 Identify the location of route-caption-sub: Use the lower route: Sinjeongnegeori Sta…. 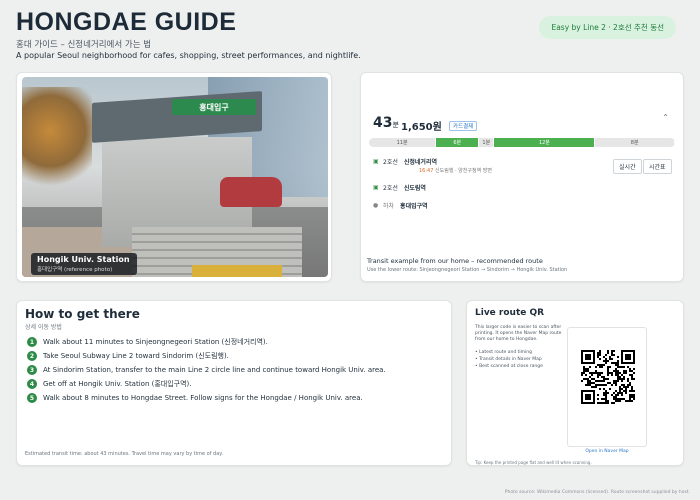
(467, 270).